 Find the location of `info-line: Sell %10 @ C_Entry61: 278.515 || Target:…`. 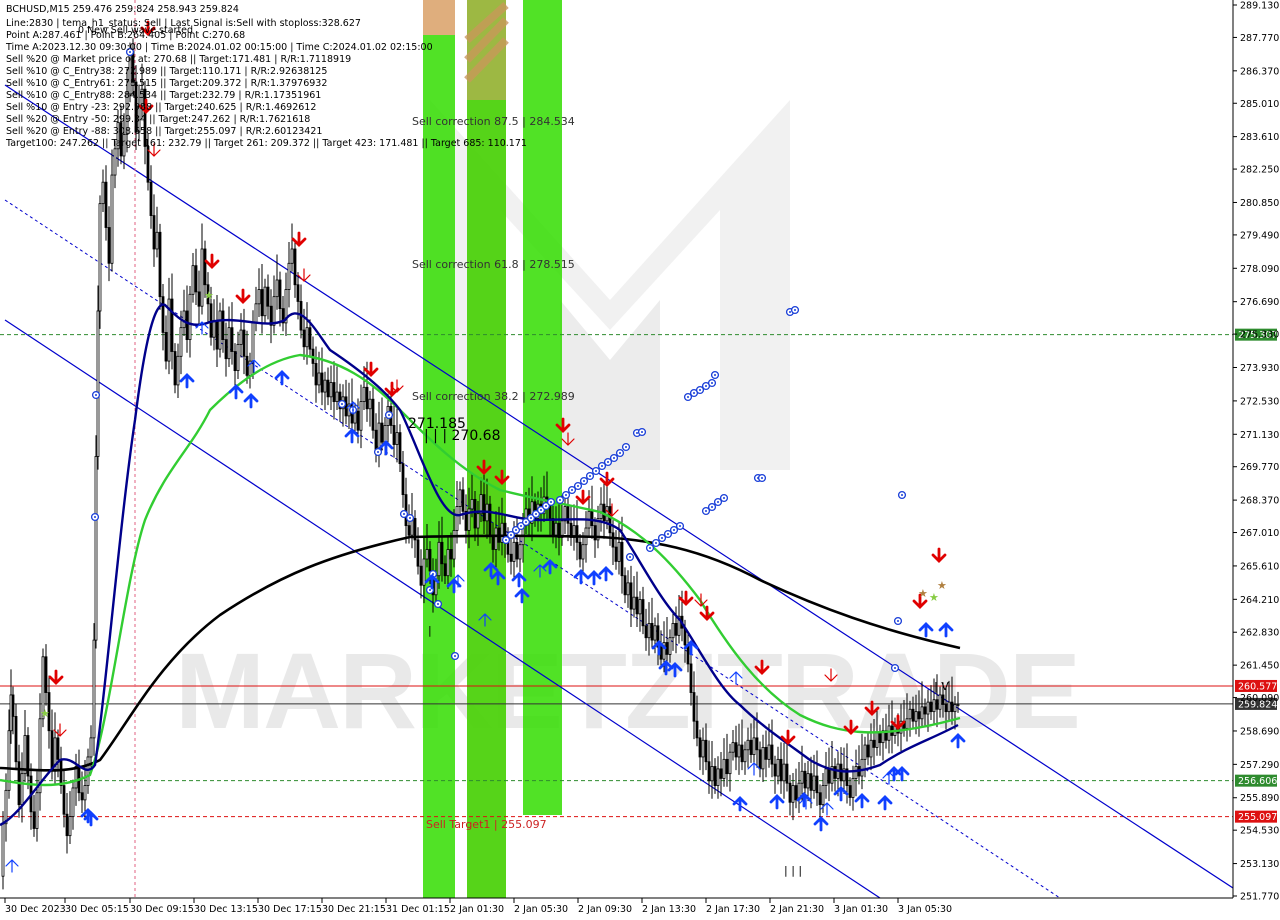

info-line: Sell %10 @ C_Entry61: 278.515 || Target:… is located at coordinates (166, 83).